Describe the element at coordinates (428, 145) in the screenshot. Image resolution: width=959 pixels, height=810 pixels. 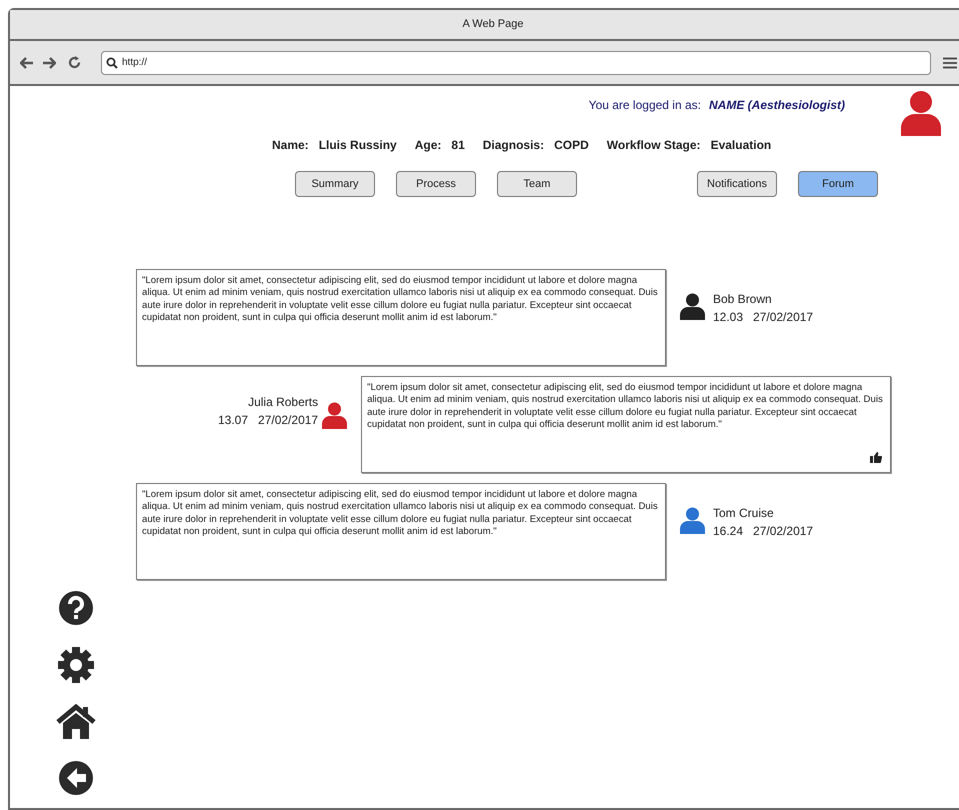
I see `field-label: Age:` at that location.